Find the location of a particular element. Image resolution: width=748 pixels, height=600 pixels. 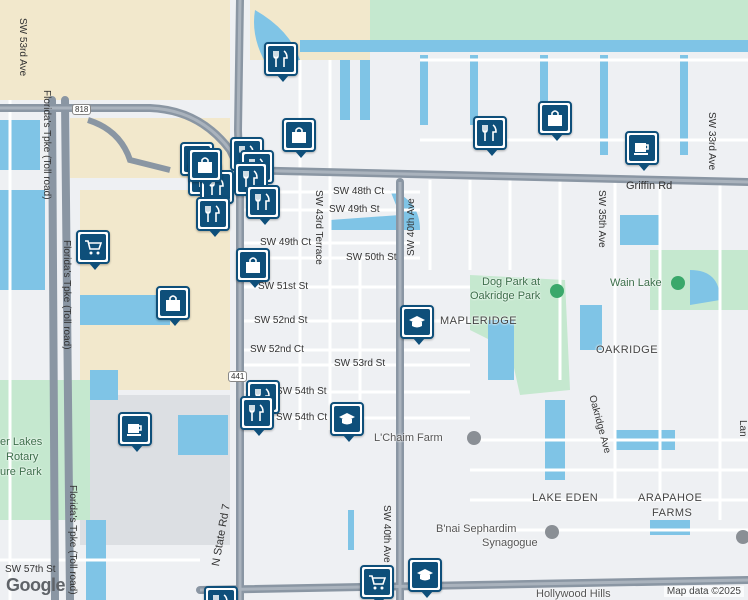

poi-label: Dog Park at is located at coordinates (511, 282).